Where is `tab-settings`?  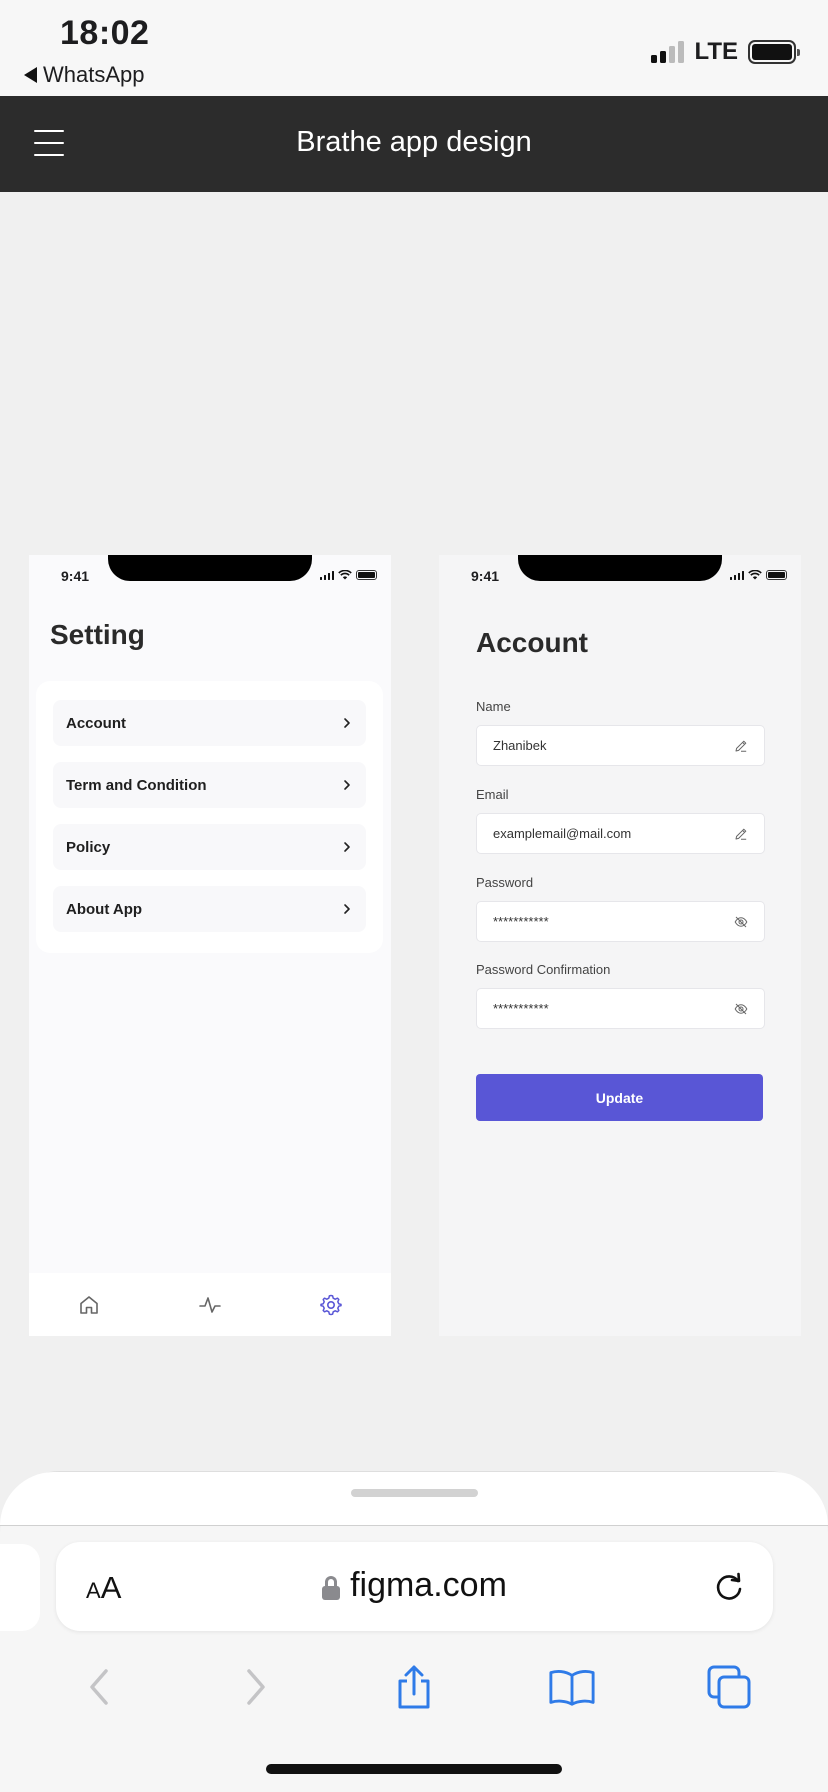 tab-settings is located at coordinates (331, 1305).